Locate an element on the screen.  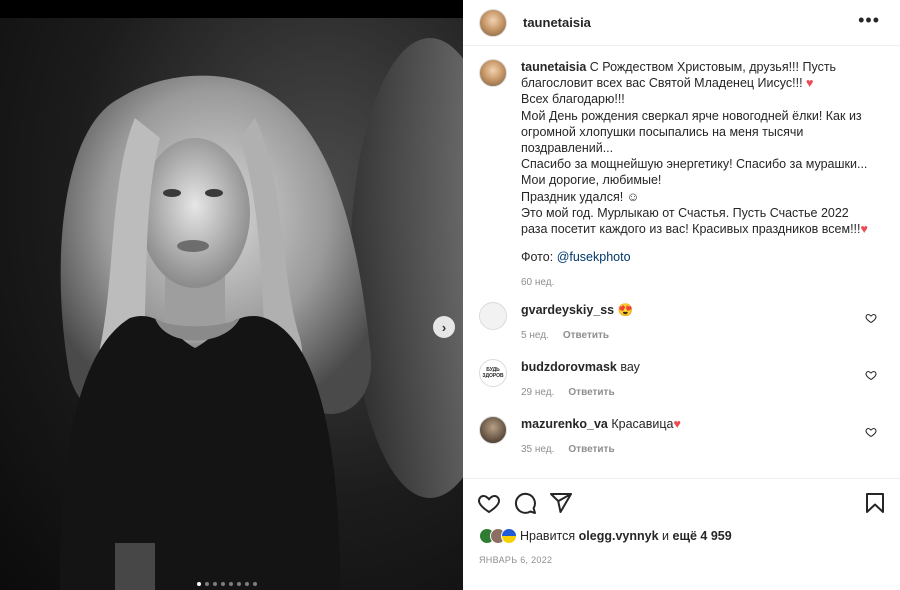
author-username: taunetaisia is located at coordinates (557, 22).